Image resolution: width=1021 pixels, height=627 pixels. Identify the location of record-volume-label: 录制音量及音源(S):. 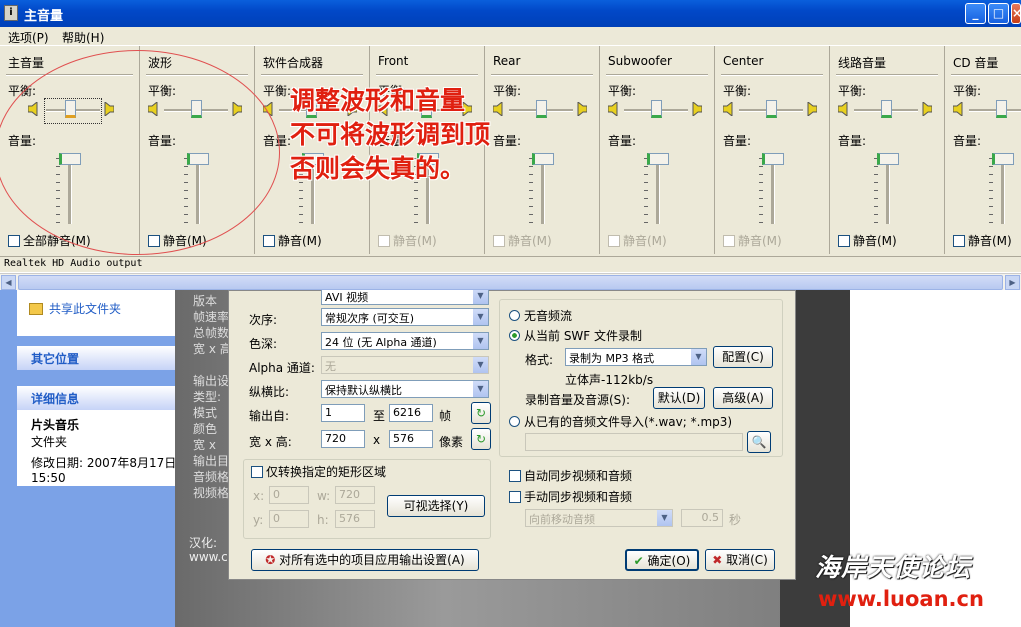
(578, 400).